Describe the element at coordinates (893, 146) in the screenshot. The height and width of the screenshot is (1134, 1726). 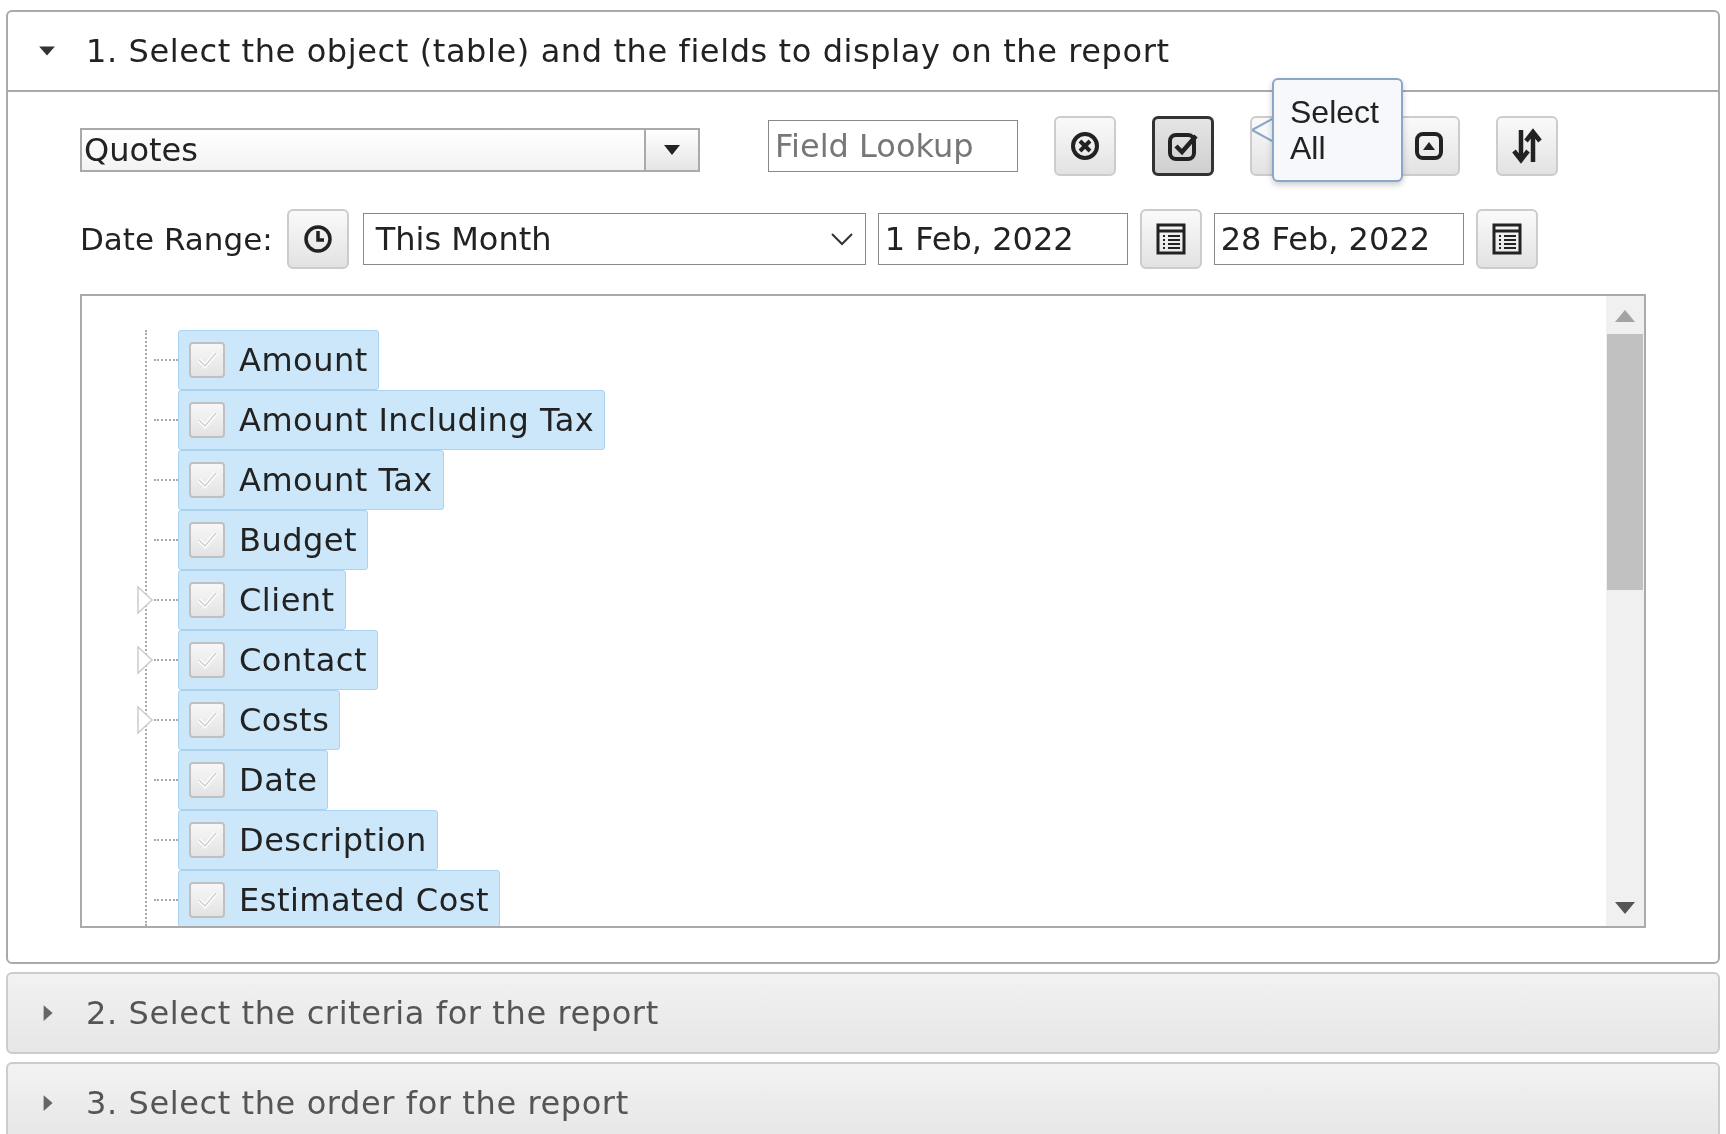
I see `field-lookup-input: Field Lookup` at that location.